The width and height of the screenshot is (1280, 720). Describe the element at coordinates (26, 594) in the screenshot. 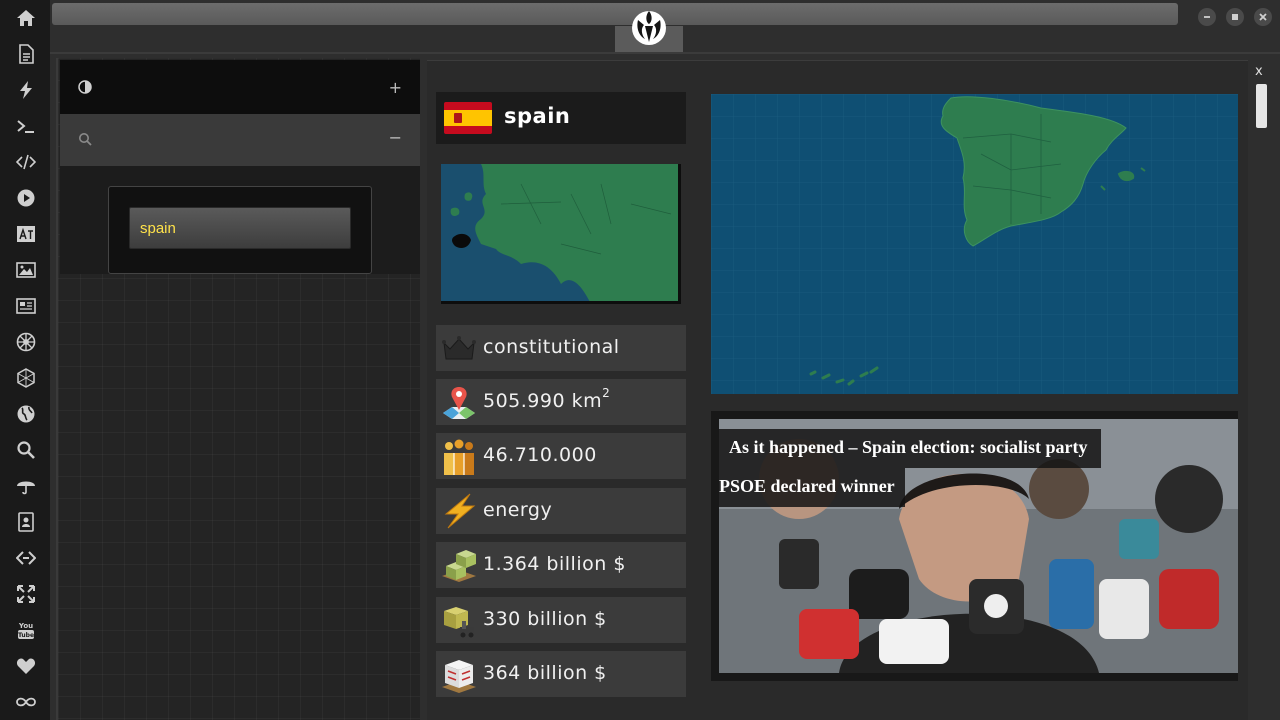

I see `expand-icon` at that location.